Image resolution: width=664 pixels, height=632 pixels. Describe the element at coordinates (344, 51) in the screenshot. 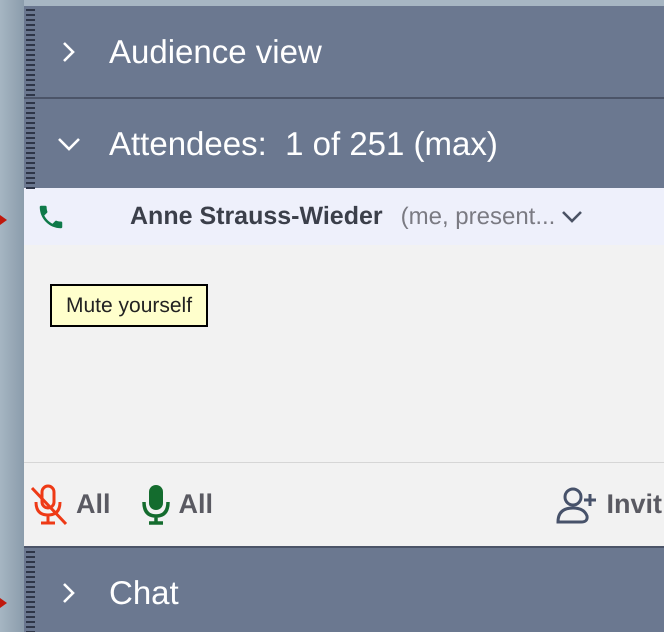

I see `section-header: Audience view` at that location.